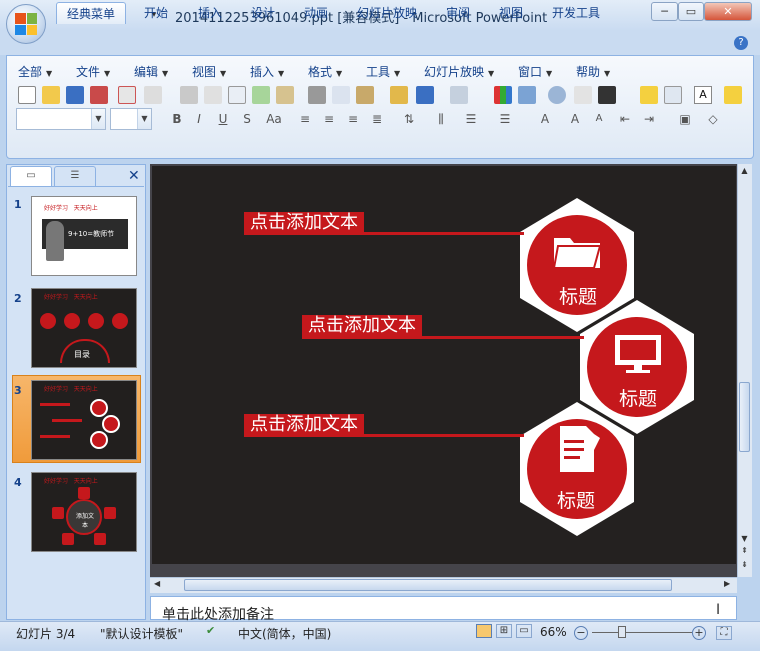 The image size is (760, 651). Describe the element at coordinates (545, 119) in the screenshot. I see `font-color-icon: A` at that location.